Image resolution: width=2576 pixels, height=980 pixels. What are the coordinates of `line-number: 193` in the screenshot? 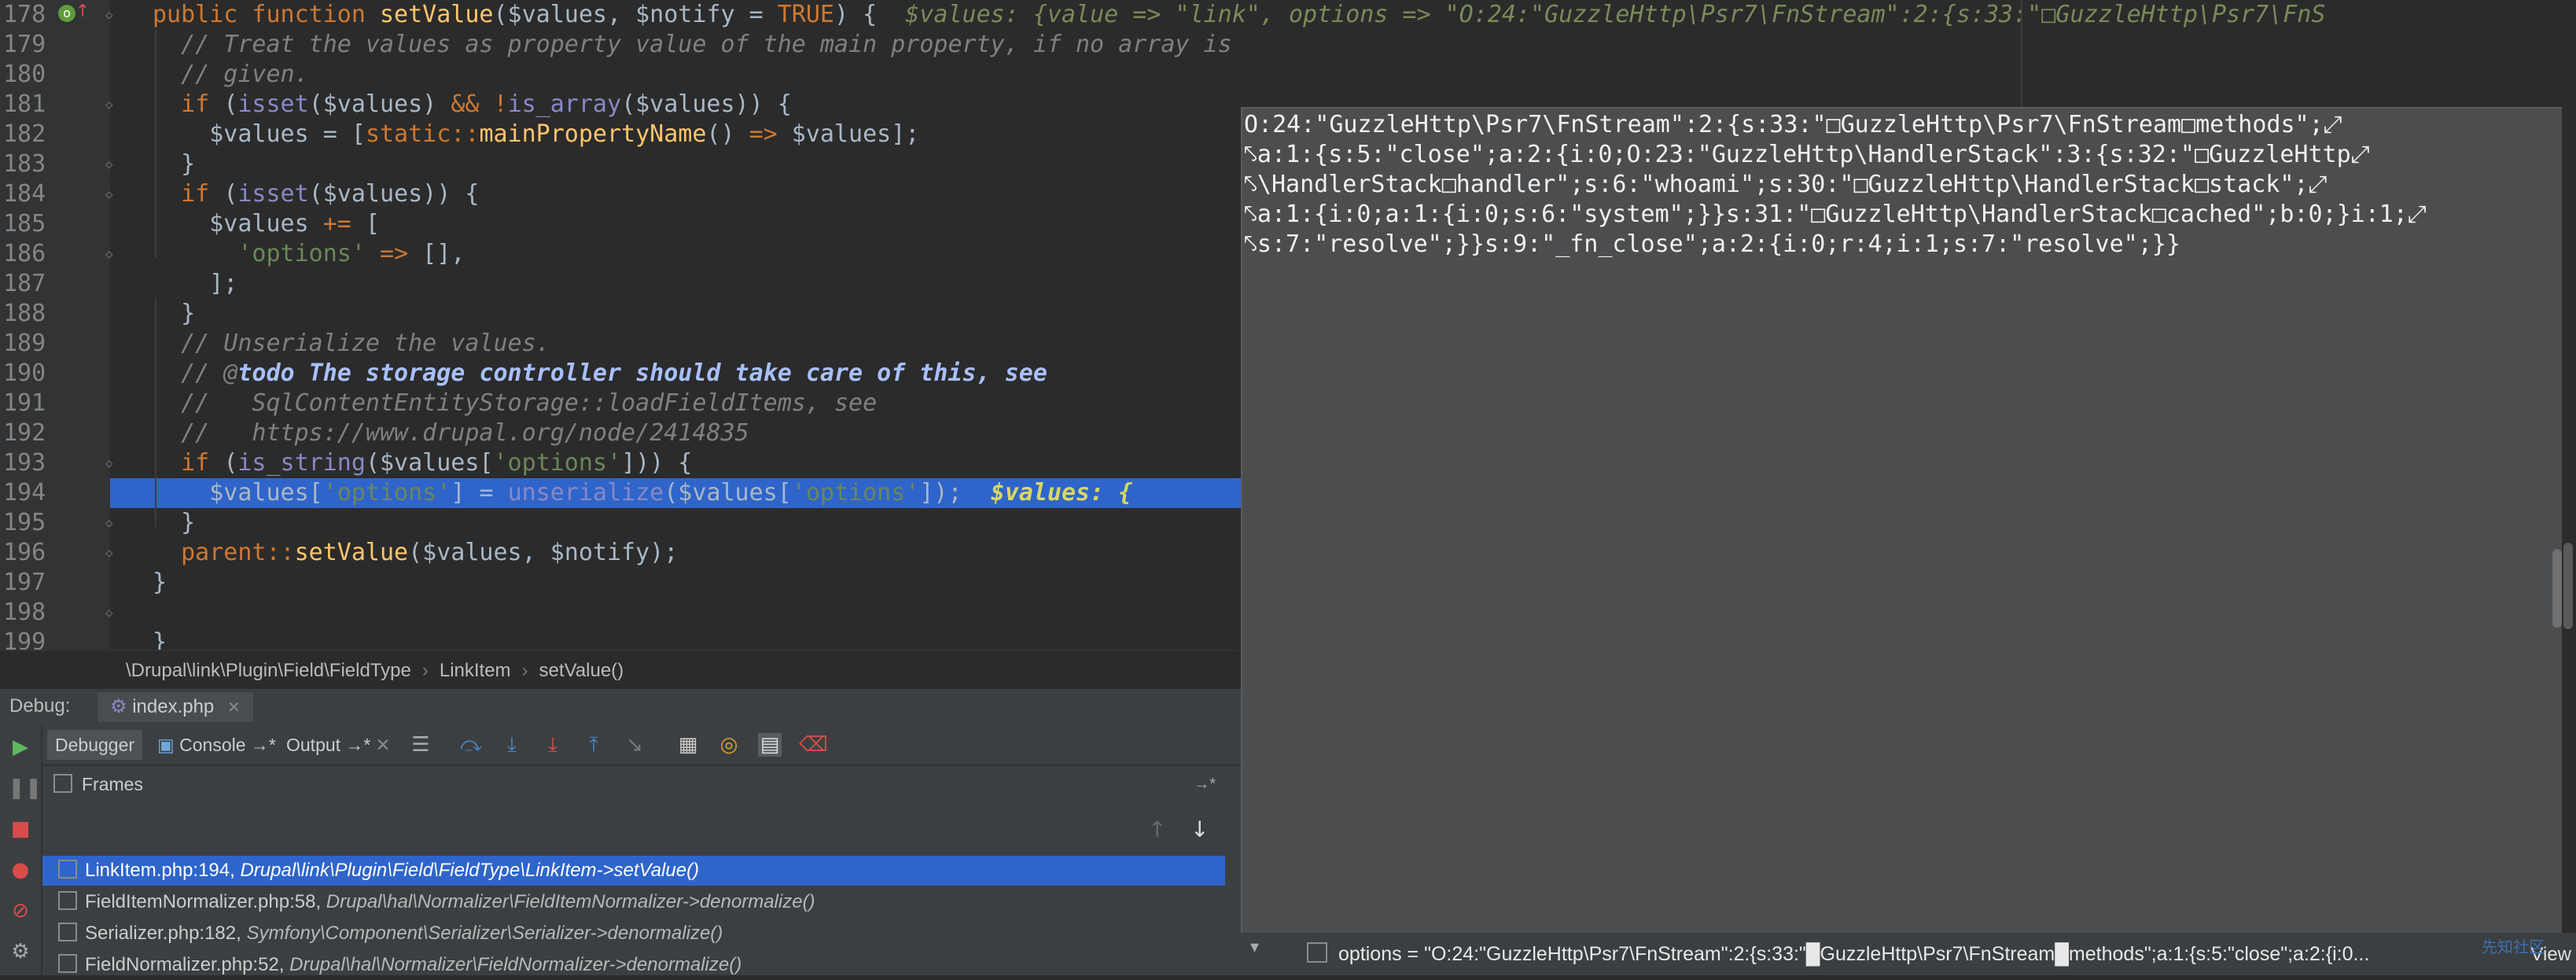 It's located at (26, 463).